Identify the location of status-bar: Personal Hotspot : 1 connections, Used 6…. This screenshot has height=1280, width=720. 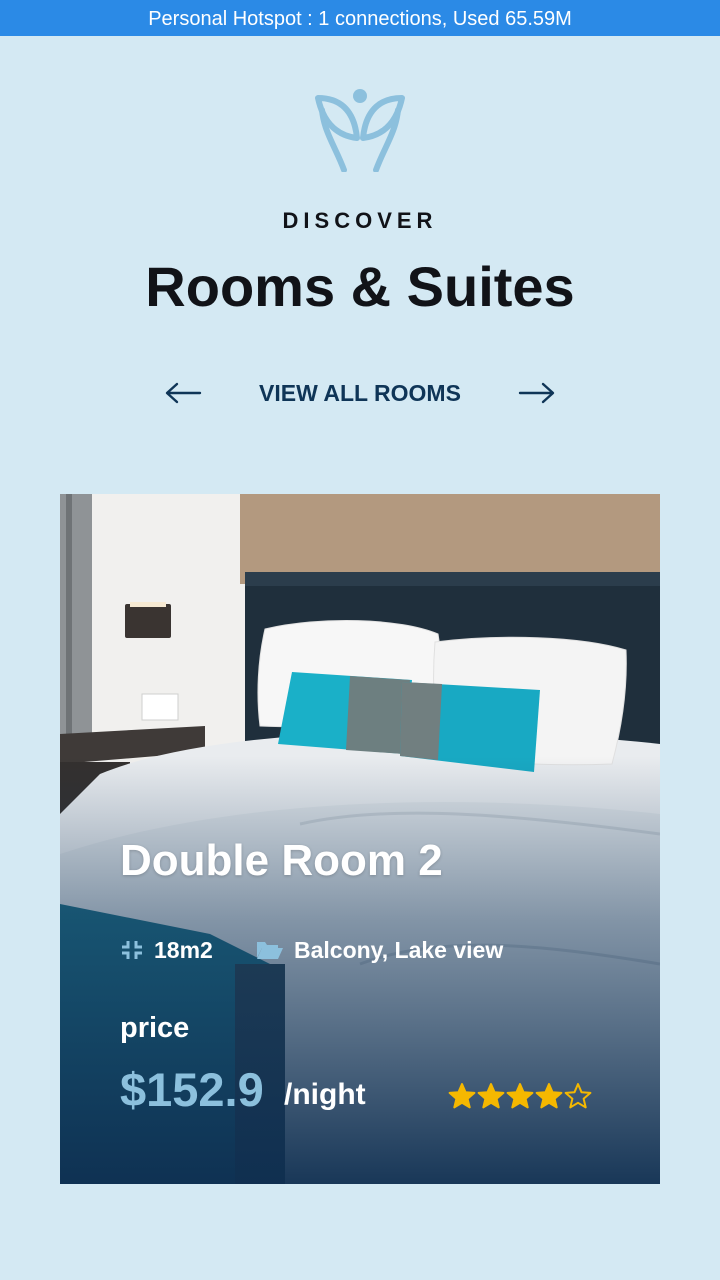
(360, 18).